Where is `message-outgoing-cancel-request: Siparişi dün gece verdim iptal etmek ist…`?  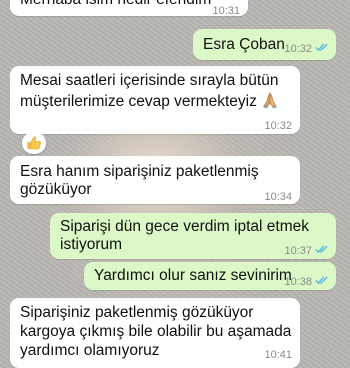
message-outgoing-cancel-request: Siparişi dün gece verdim iptal etmek ist… is located at coordinates (193, 236).